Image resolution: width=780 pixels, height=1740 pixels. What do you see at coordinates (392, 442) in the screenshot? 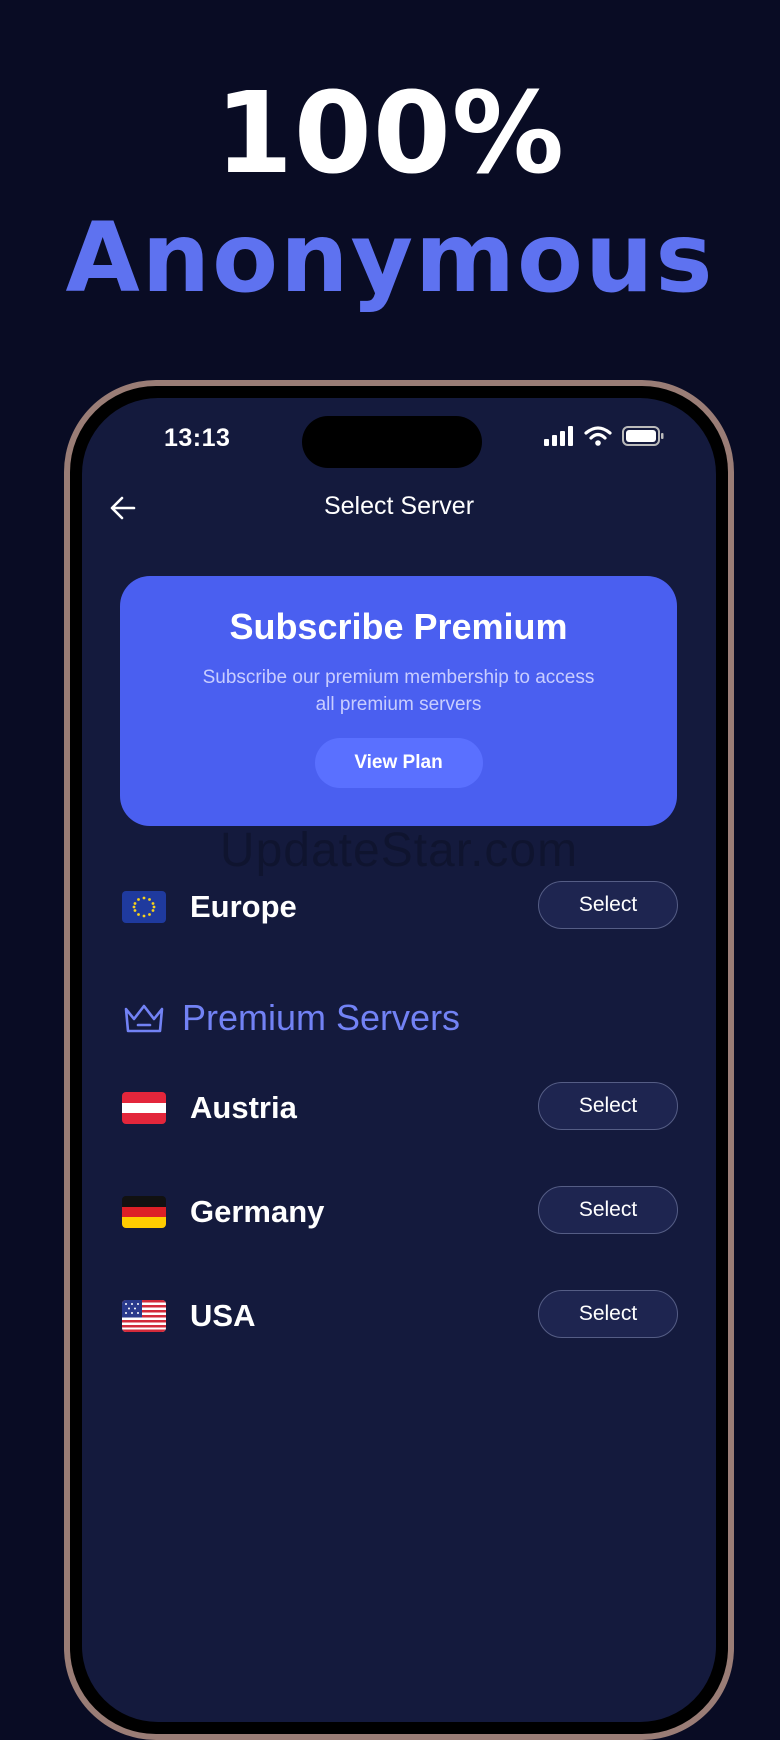
I see `dynamic-island` at bounding box center [392, 442].